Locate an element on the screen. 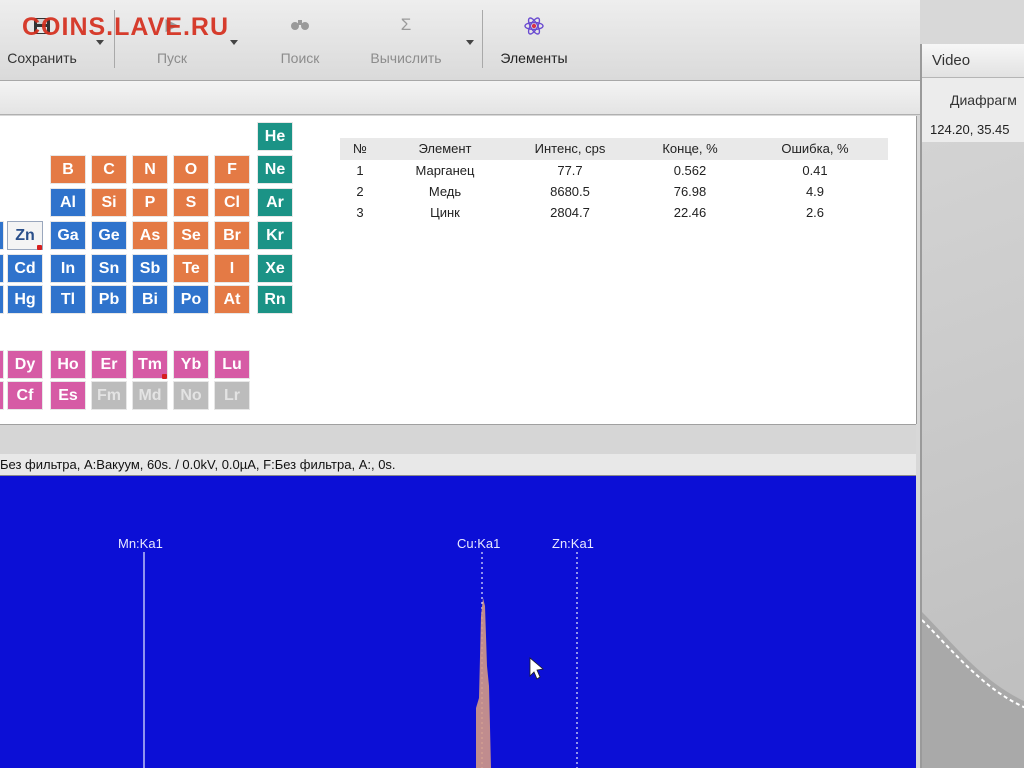  element-at: At is located at coordinates (232, 299).